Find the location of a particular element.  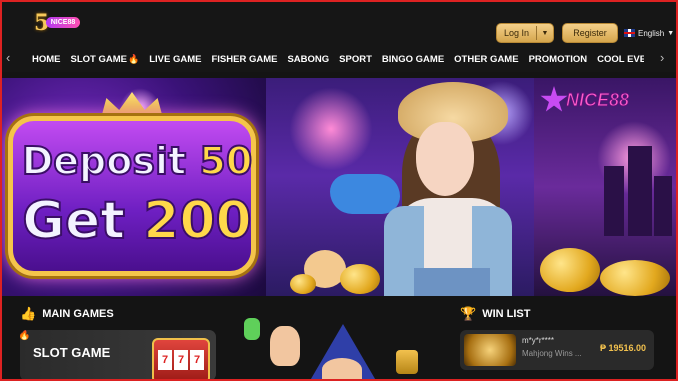

slot-game-label: SLOT GAME is located at coordinates (72, 352).